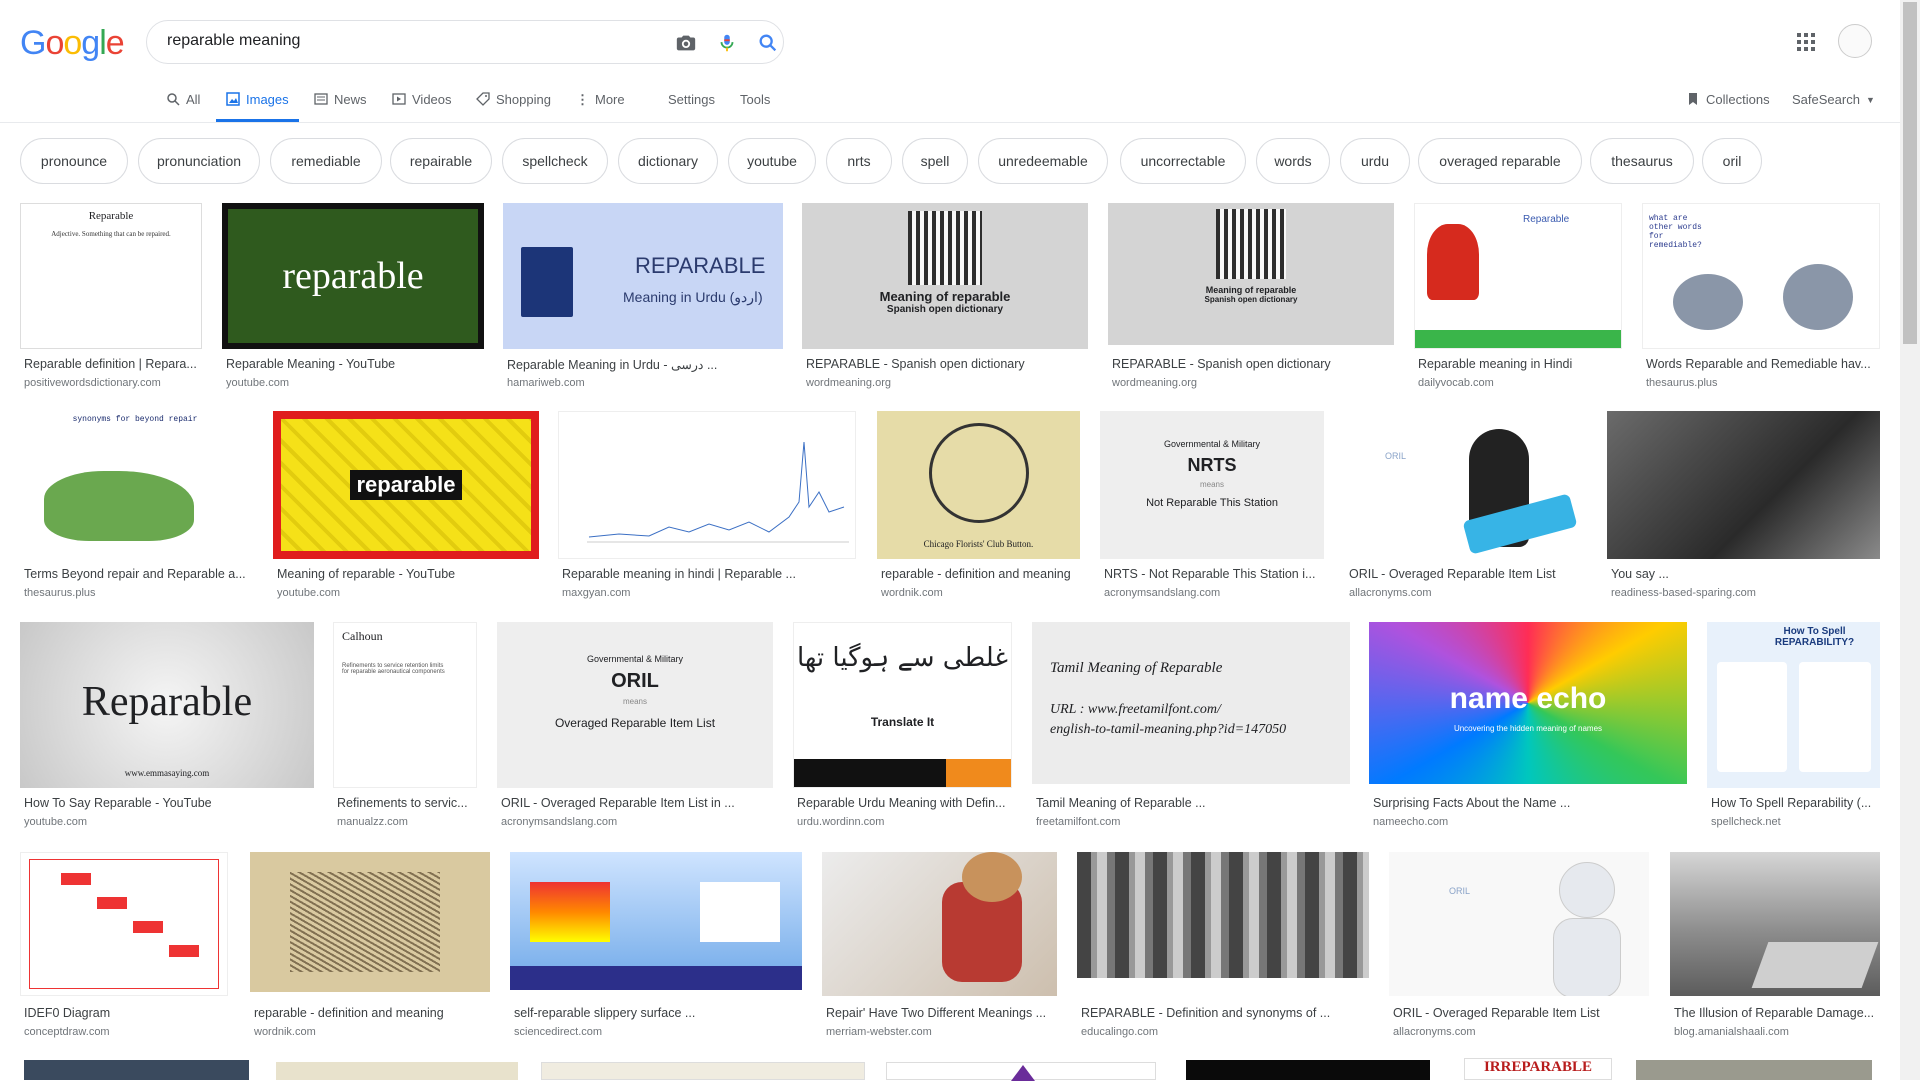 The image size is (1920, 1081). What do you see at coordinates (1833, 104) in the screenshot?
I see `safesearch-dropdown: SafeSearch ▼` at bounding box center [1833, 104].